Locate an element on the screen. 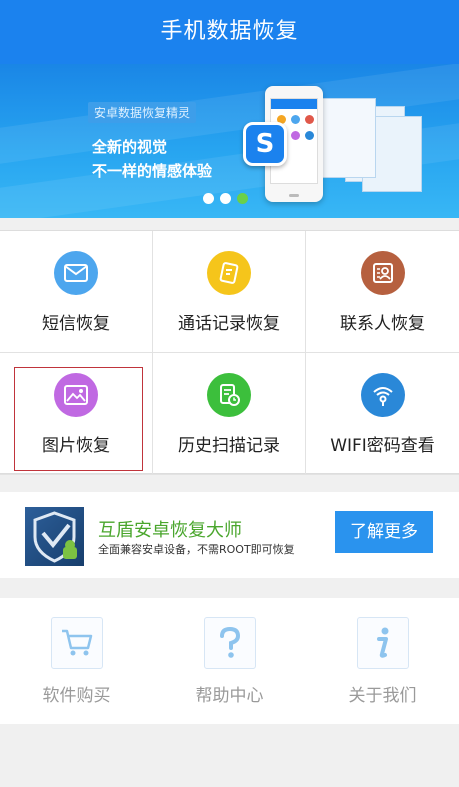 Image resolution: width=459 pixels, height=787 pixels. cart-icon is located at coordinates (76, 643).